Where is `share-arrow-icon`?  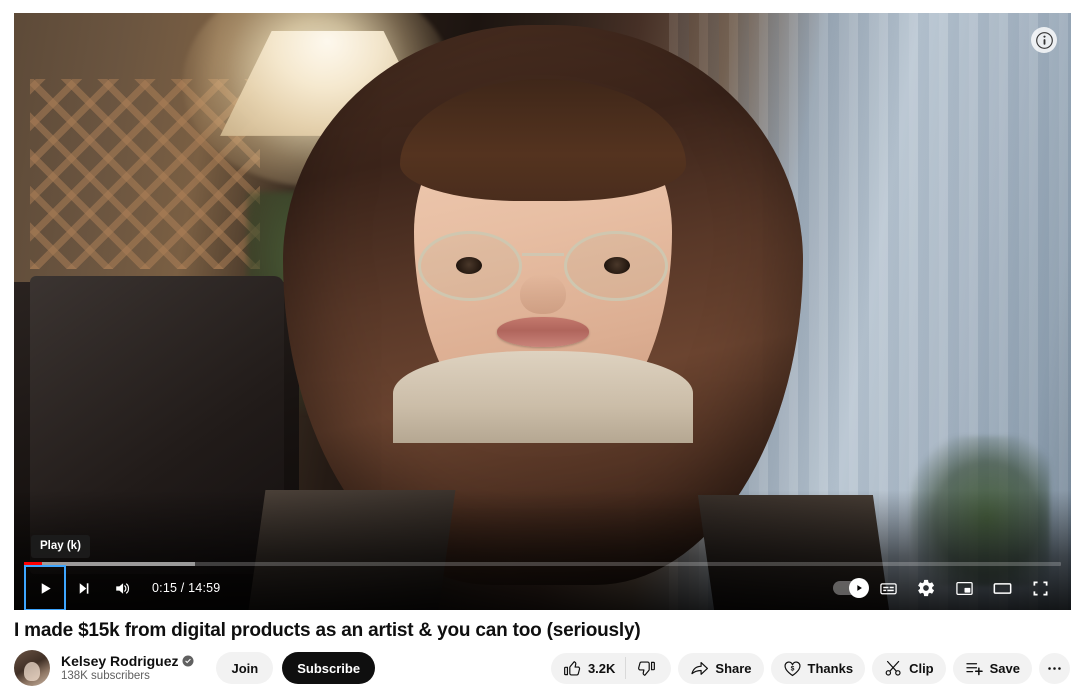 share-arrow-icon is located at coordinates (700, 668).